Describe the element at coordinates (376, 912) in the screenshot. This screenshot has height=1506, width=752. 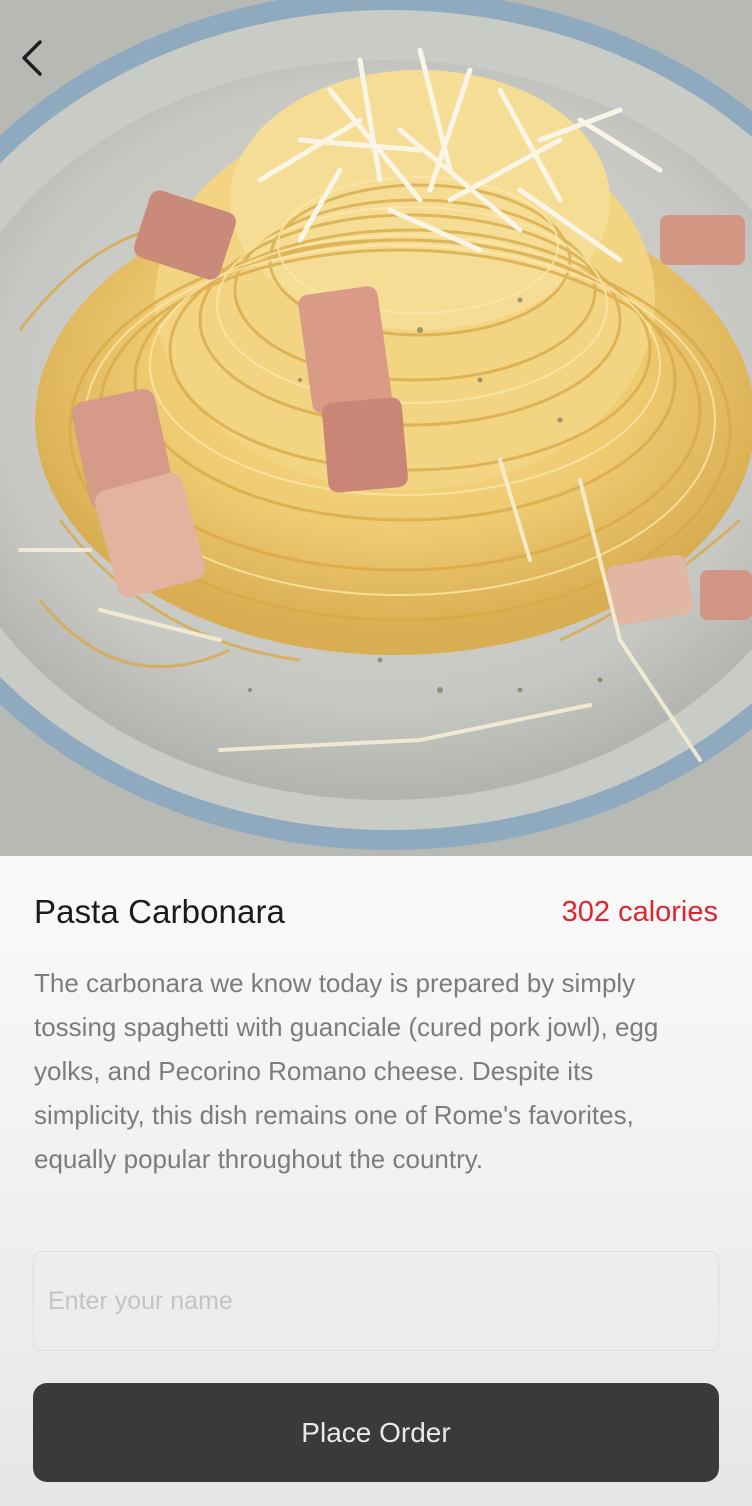
I see `title-row: Pasta Carbonara 302 calories` at that location.